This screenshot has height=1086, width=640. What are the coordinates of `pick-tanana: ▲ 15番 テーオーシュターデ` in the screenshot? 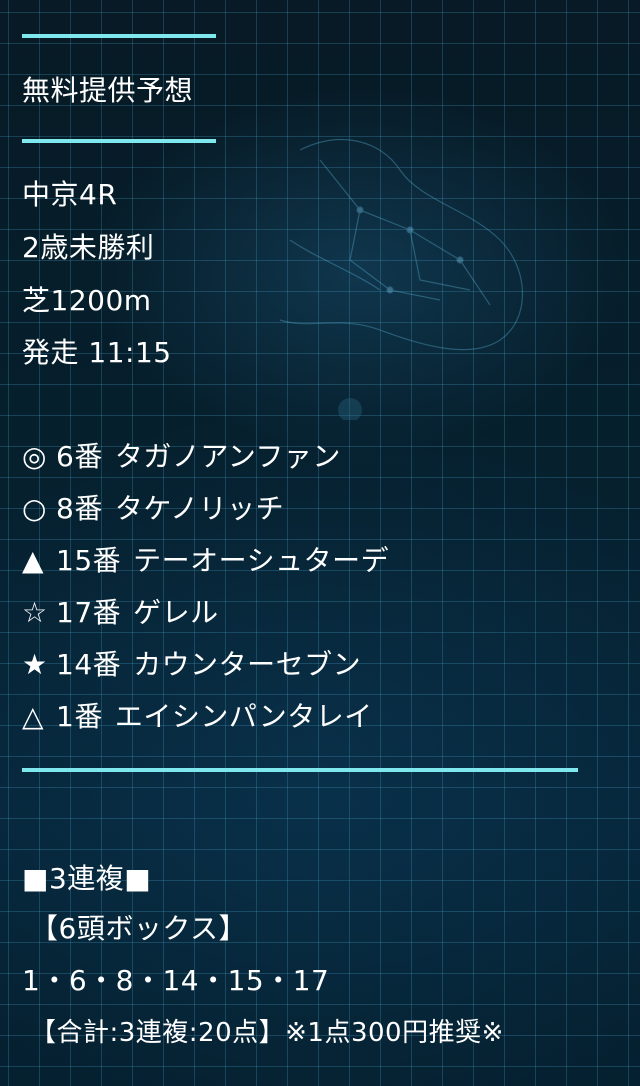 It's located at (205, 561).